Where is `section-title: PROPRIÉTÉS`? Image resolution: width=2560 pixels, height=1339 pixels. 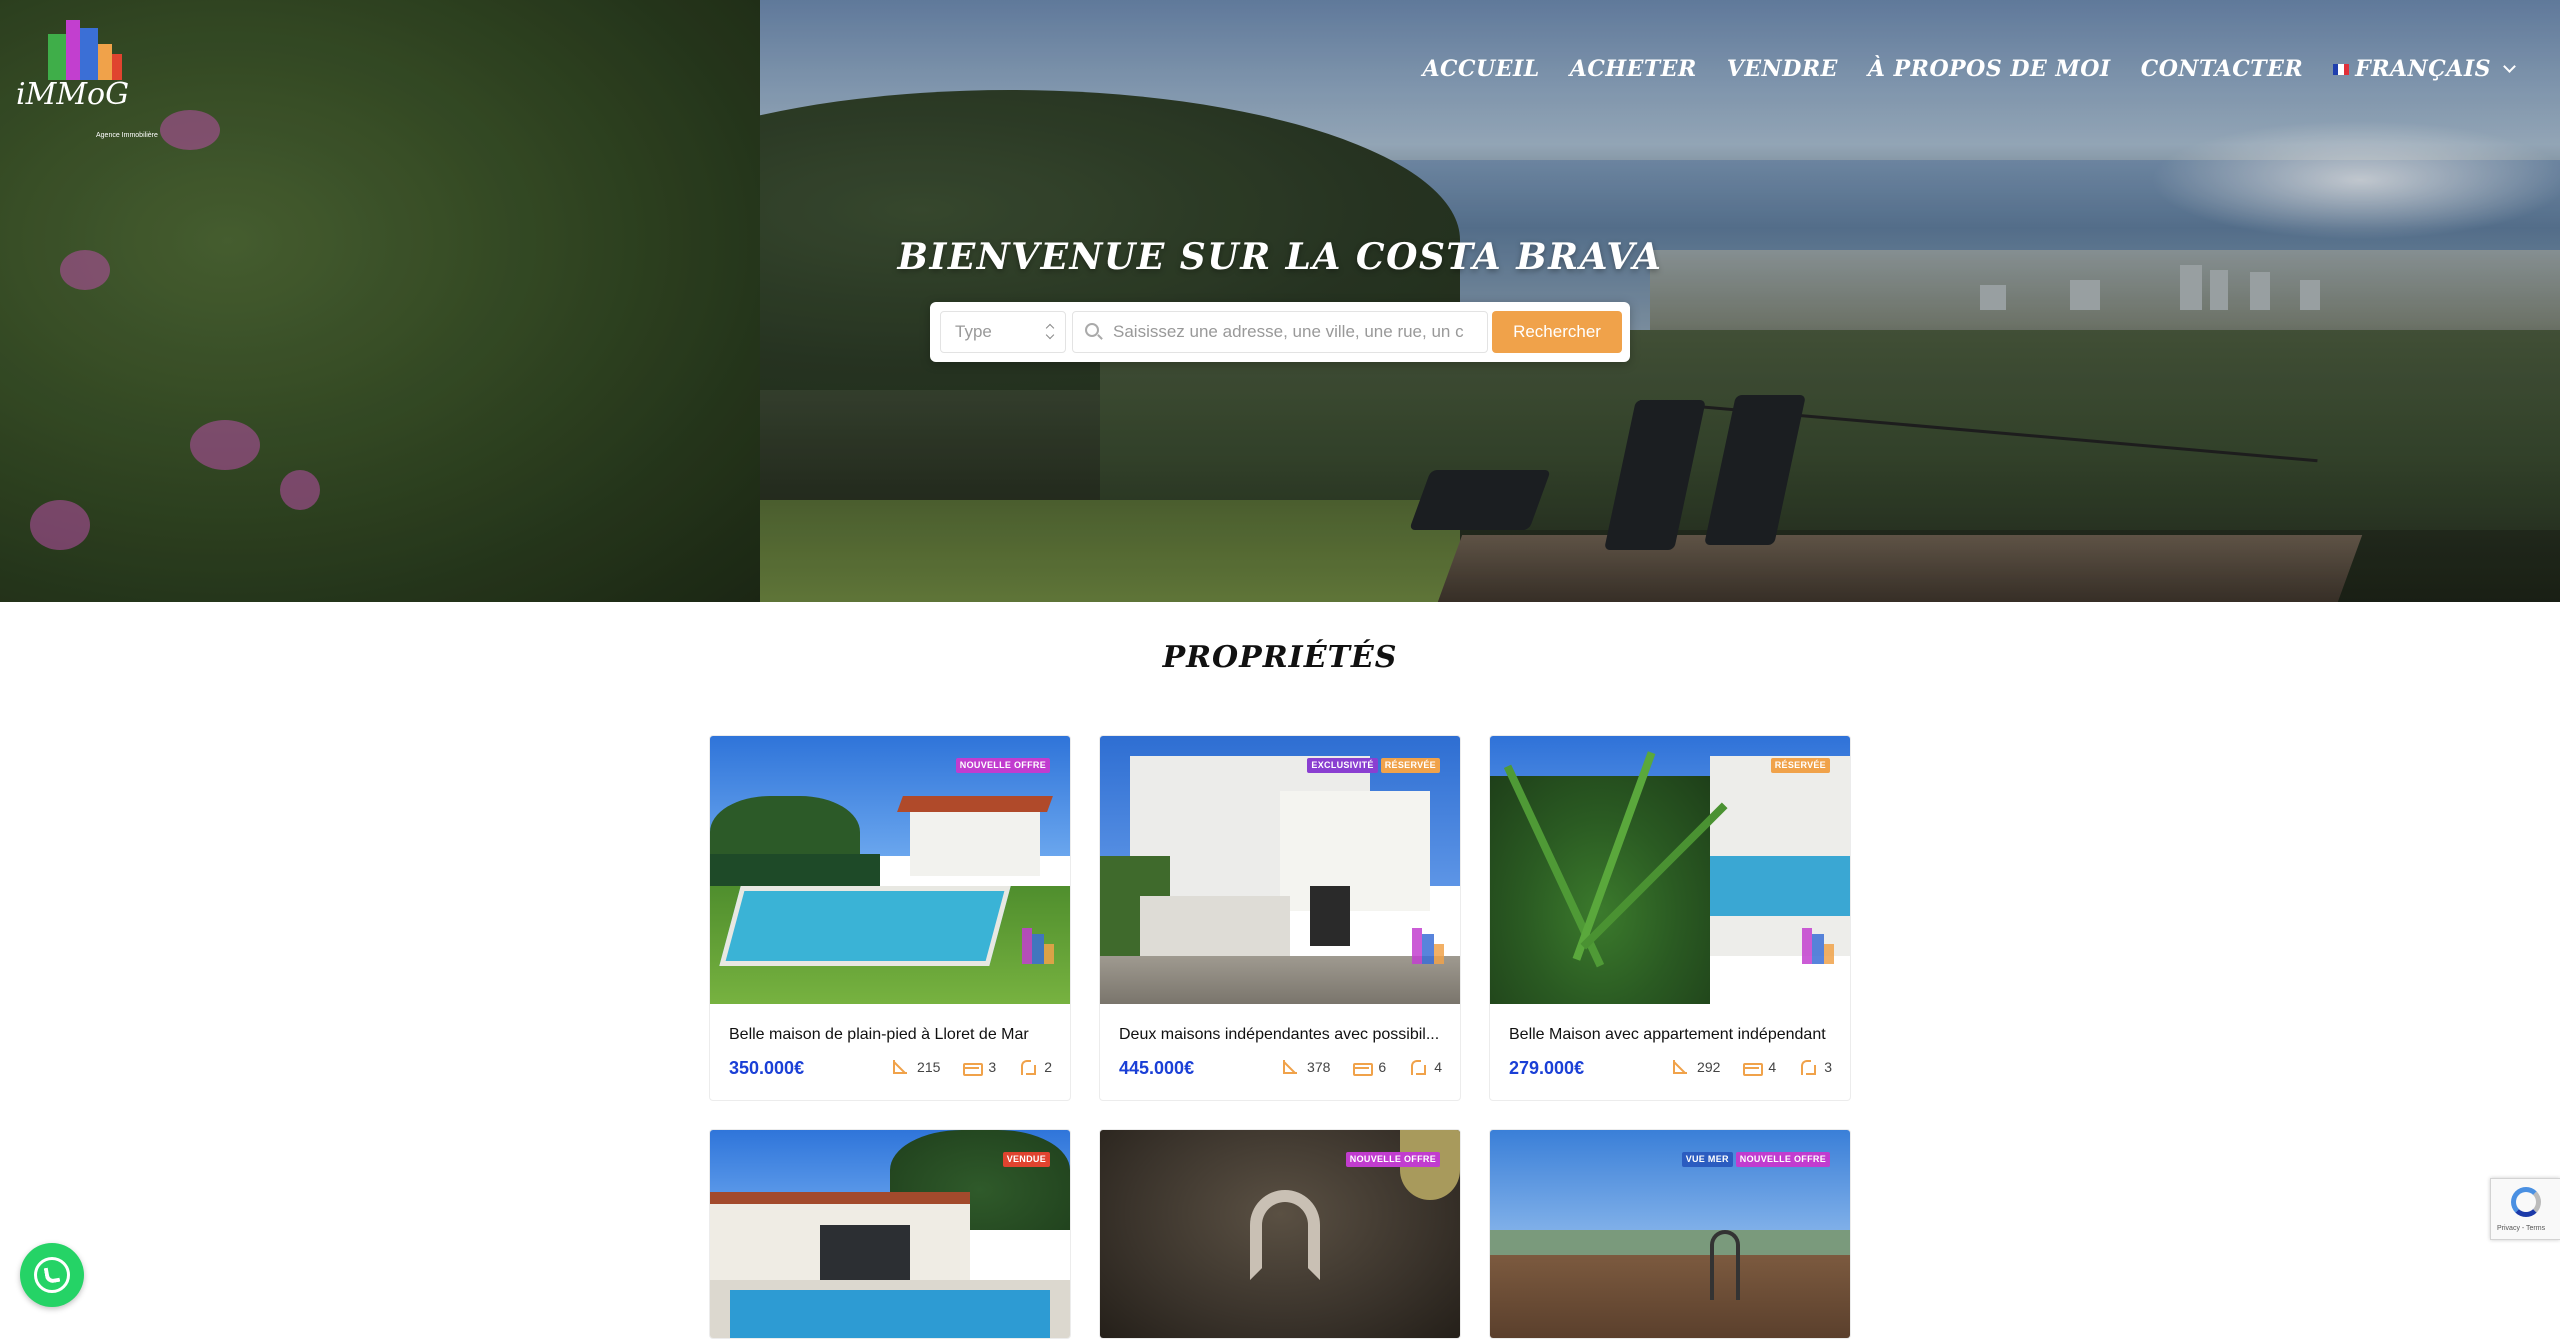 section-title: PROPRIÉTÉS is located at coordinates (1280, 657).